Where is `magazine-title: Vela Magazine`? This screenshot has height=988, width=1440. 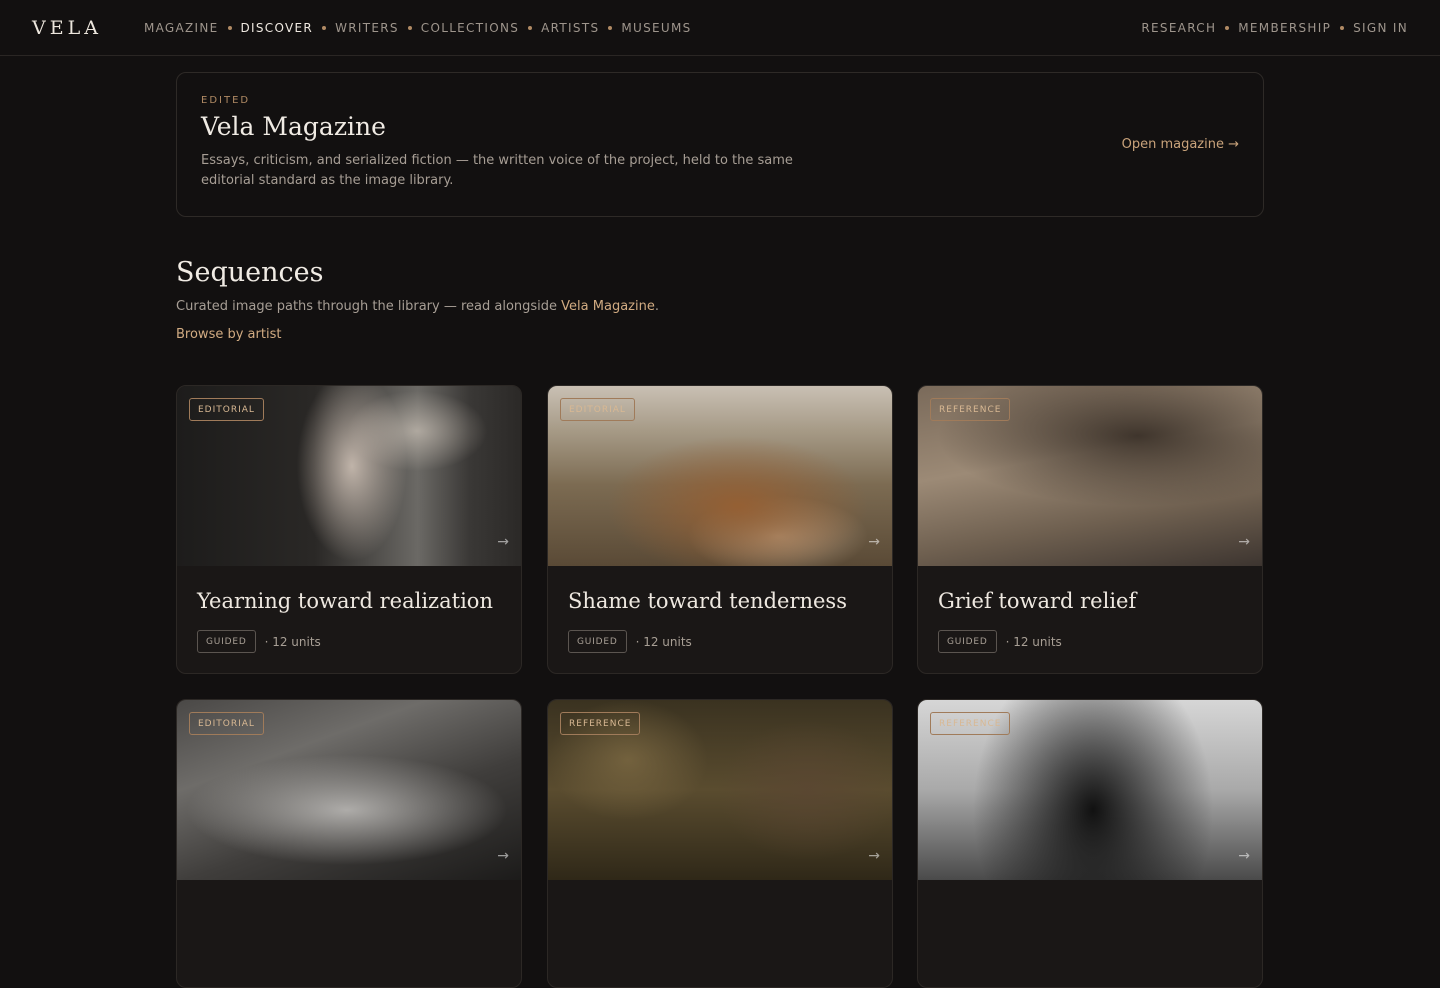
magazine-title: Vela Magazine is located at coordinates (293, 126).